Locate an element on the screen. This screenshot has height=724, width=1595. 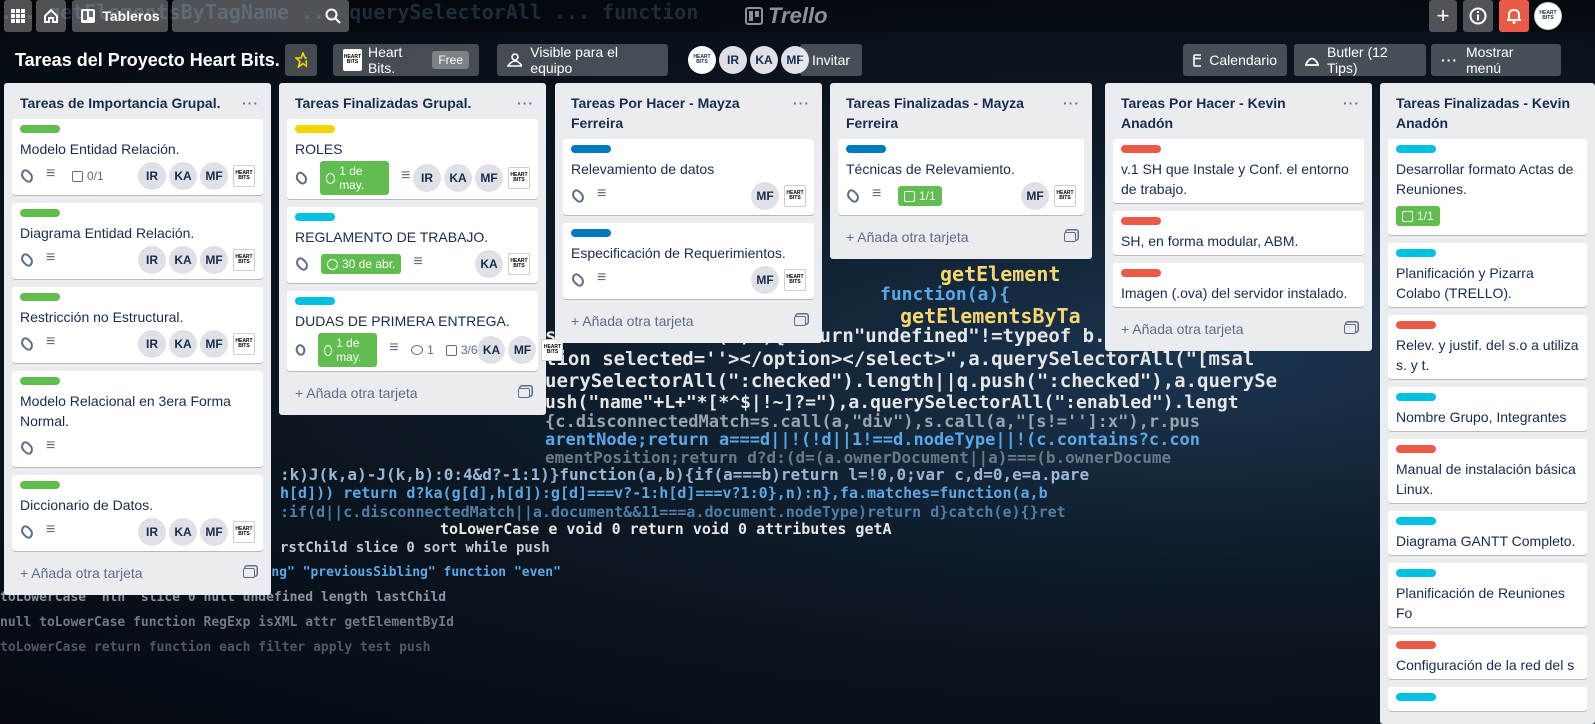
show-menu-button: ··· Mostrar menú is located at coordinates (1496, 60).